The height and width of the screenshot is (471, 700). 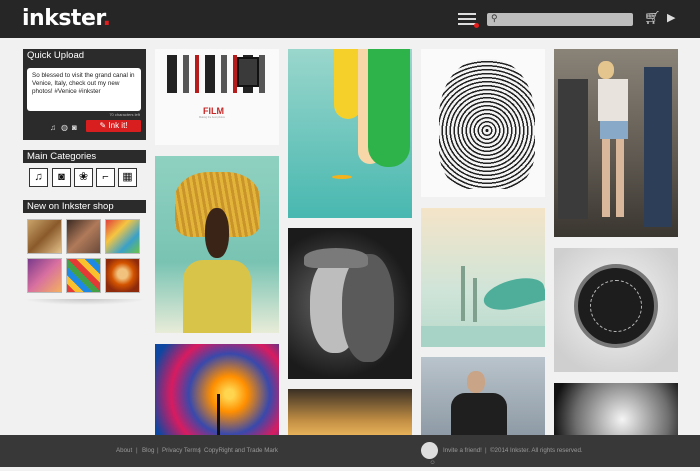 What do you see at coordinates (64, 127) in the screenshot?
I see `globe-icon: ◍` at bounding box center [64, 127].